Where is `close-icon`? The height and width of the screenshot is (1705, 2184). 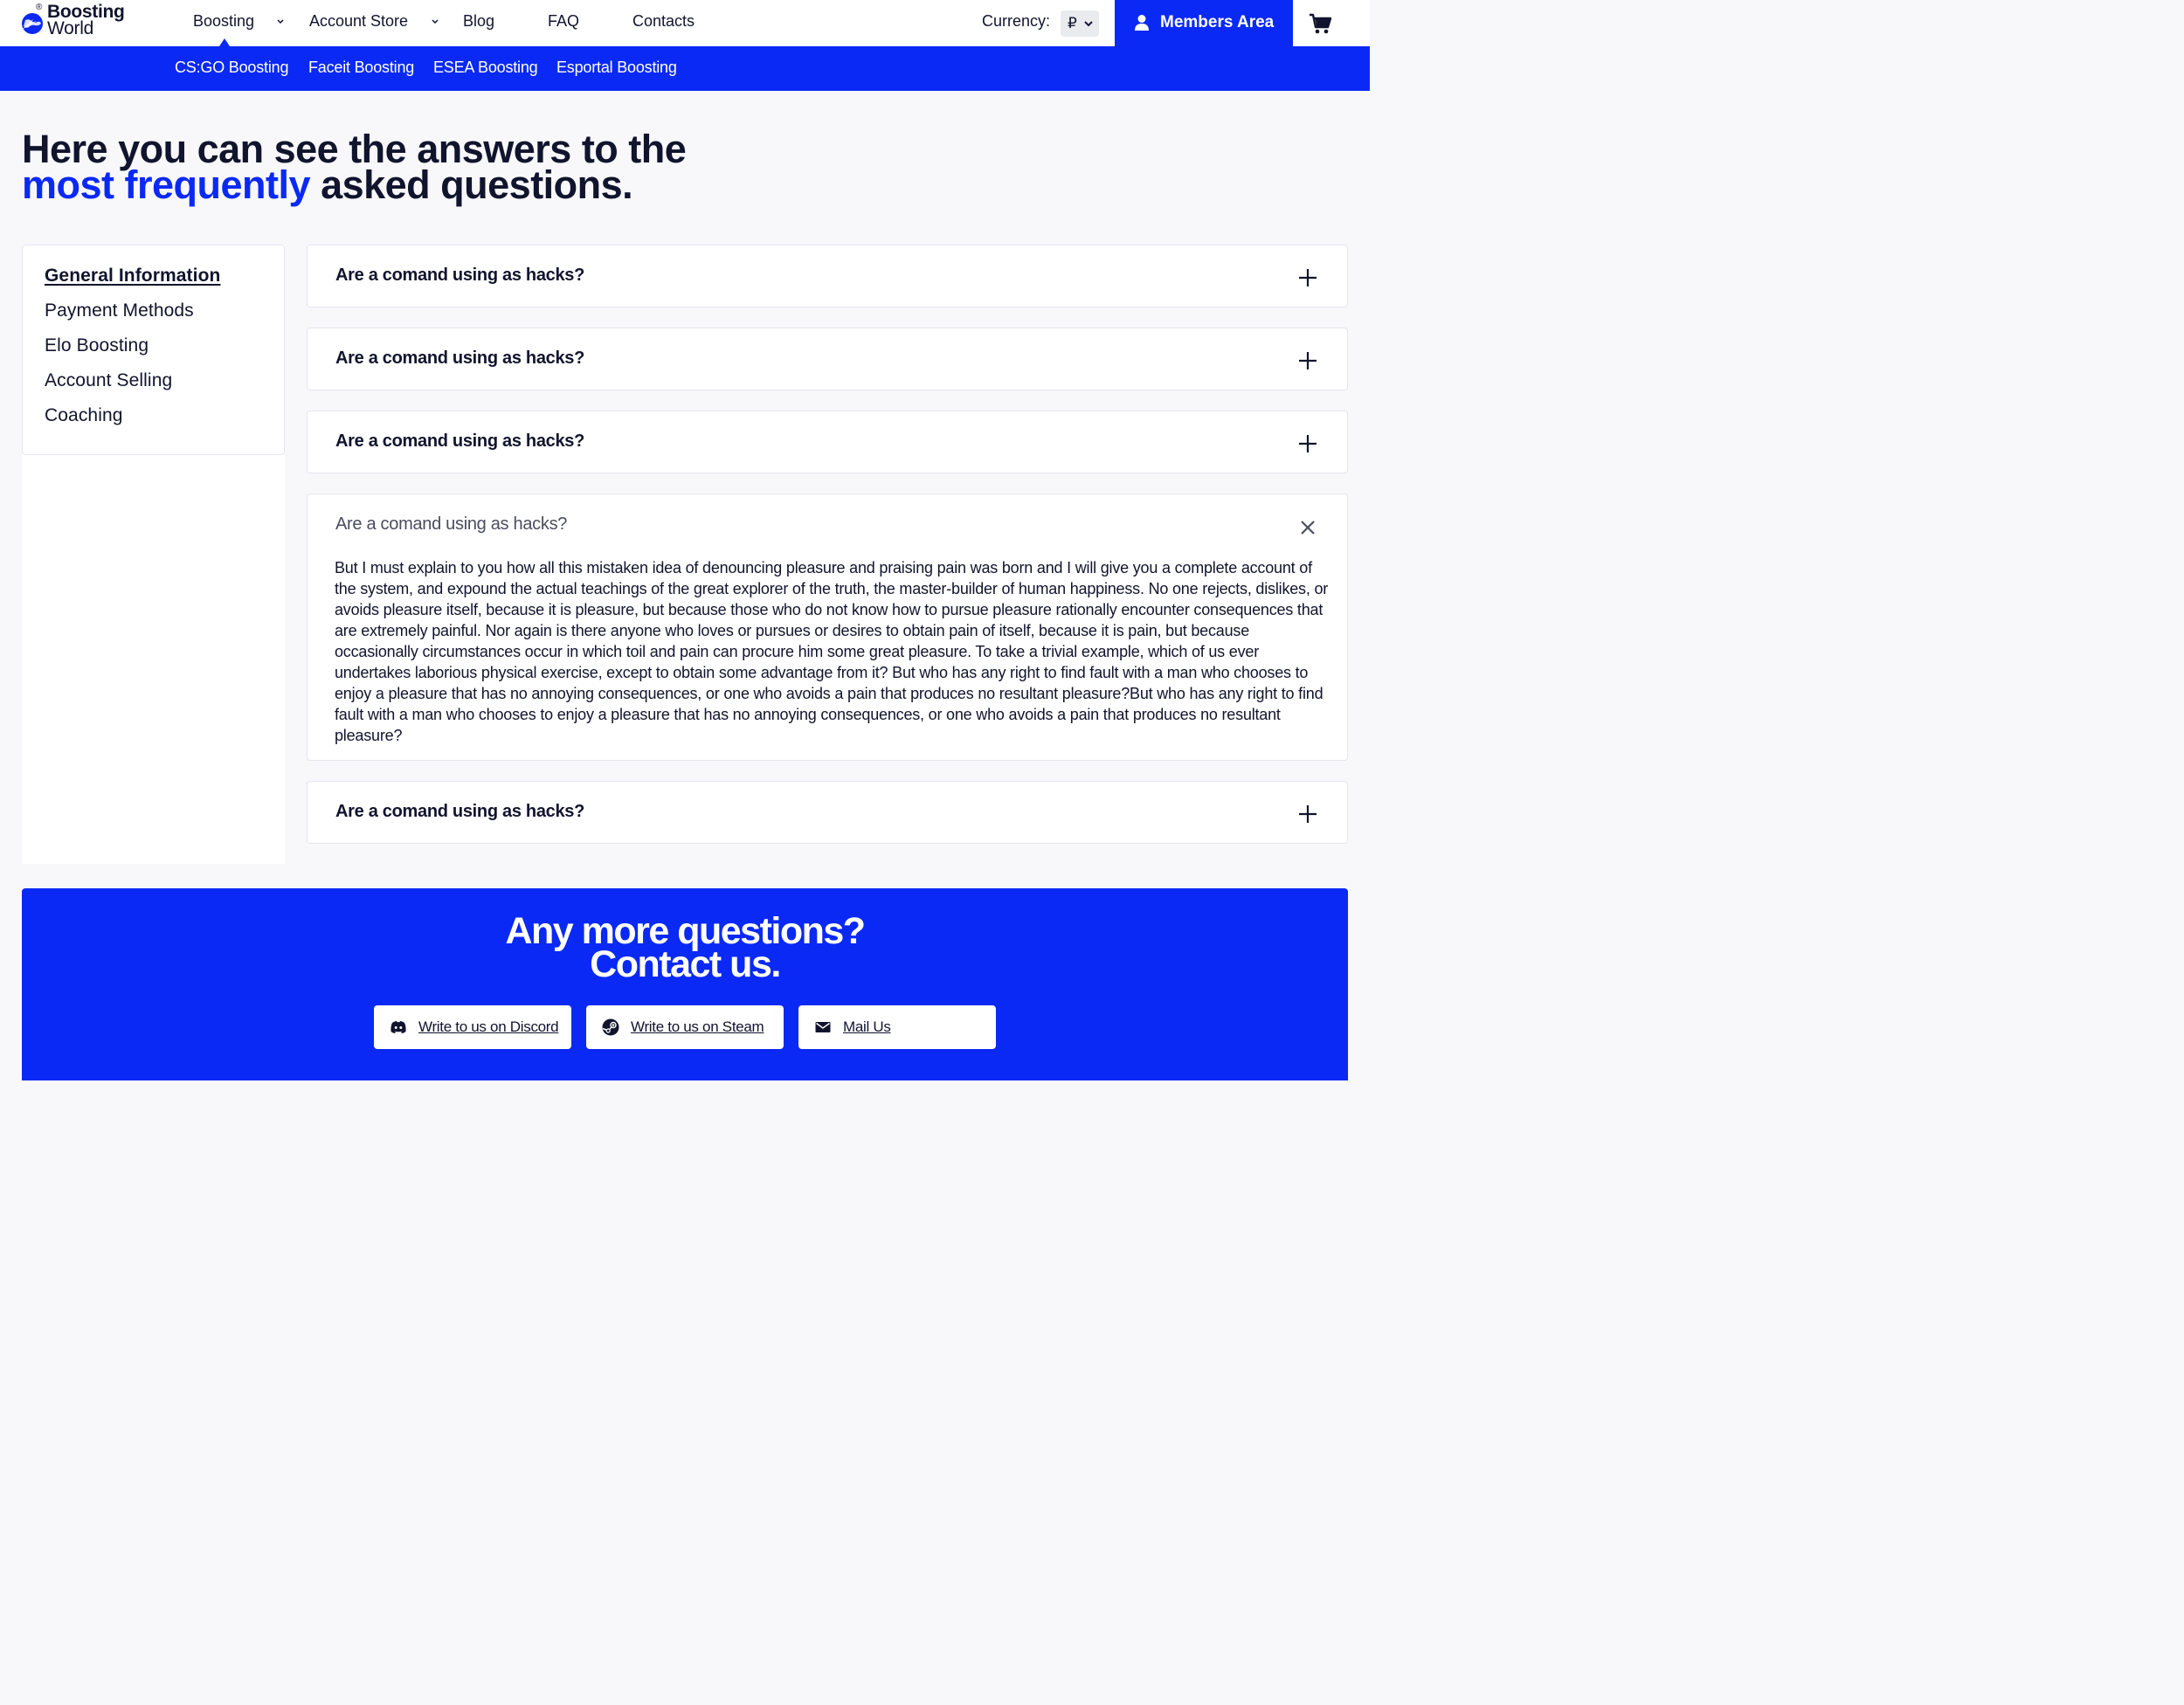
close-icon is located at coordinates (1307, 527).